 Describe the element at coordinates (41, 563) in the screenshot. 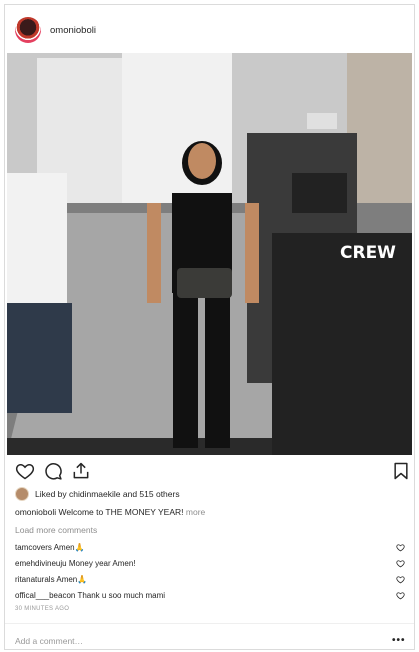

I see `comment-username: emehdivineuju` at that location.